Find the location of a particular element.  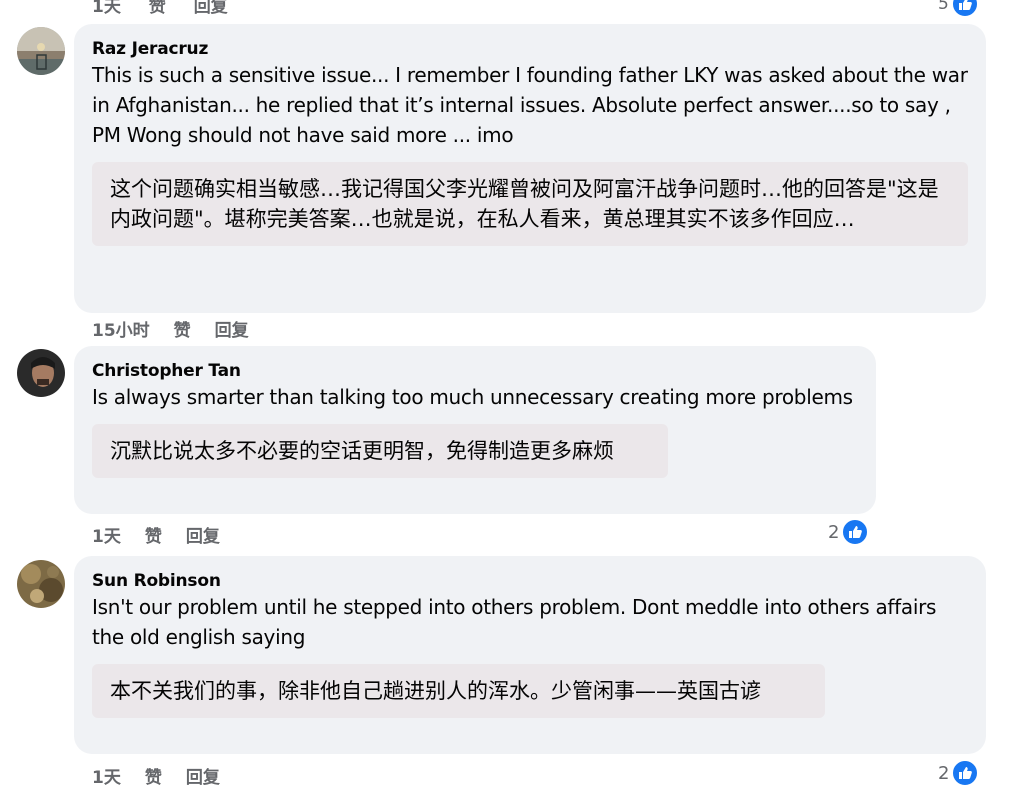

comment-translation: 本不关我们的事，除非他自己趟进别人的浑水。少管闲事——英国古谚 is located at coordinates (458, 691).